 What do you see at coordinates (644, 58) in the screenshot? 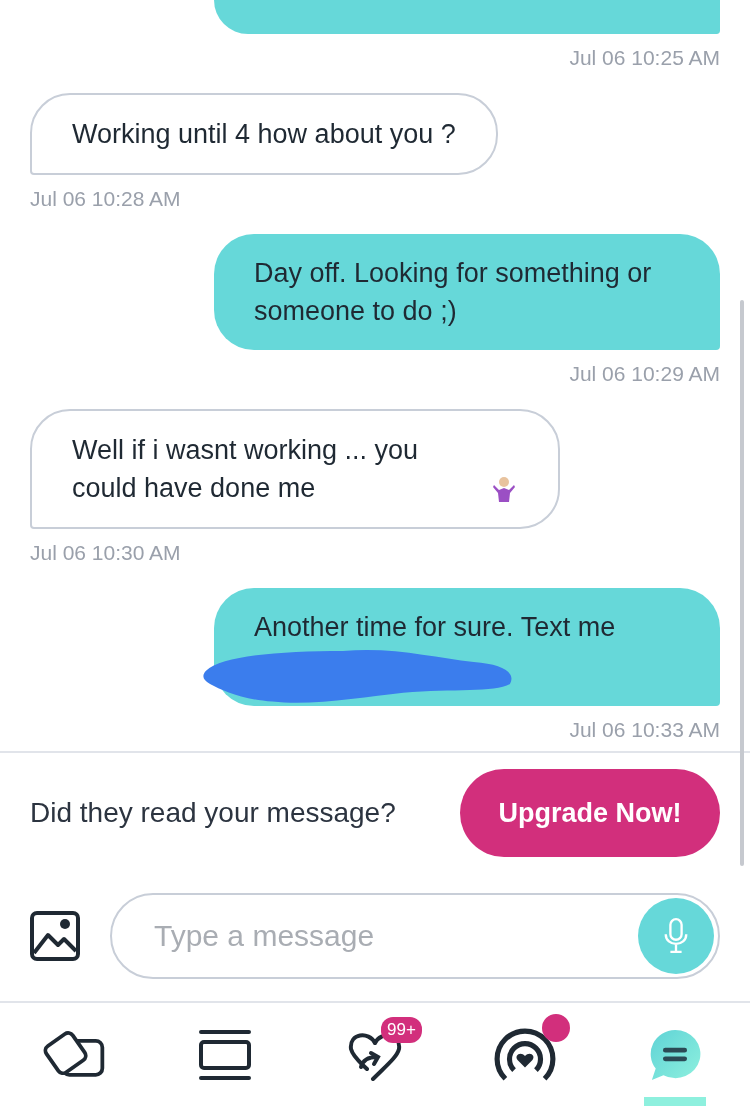
I see `message-time: Jul 06 10:25 AM` at bounding box center [644, 58].